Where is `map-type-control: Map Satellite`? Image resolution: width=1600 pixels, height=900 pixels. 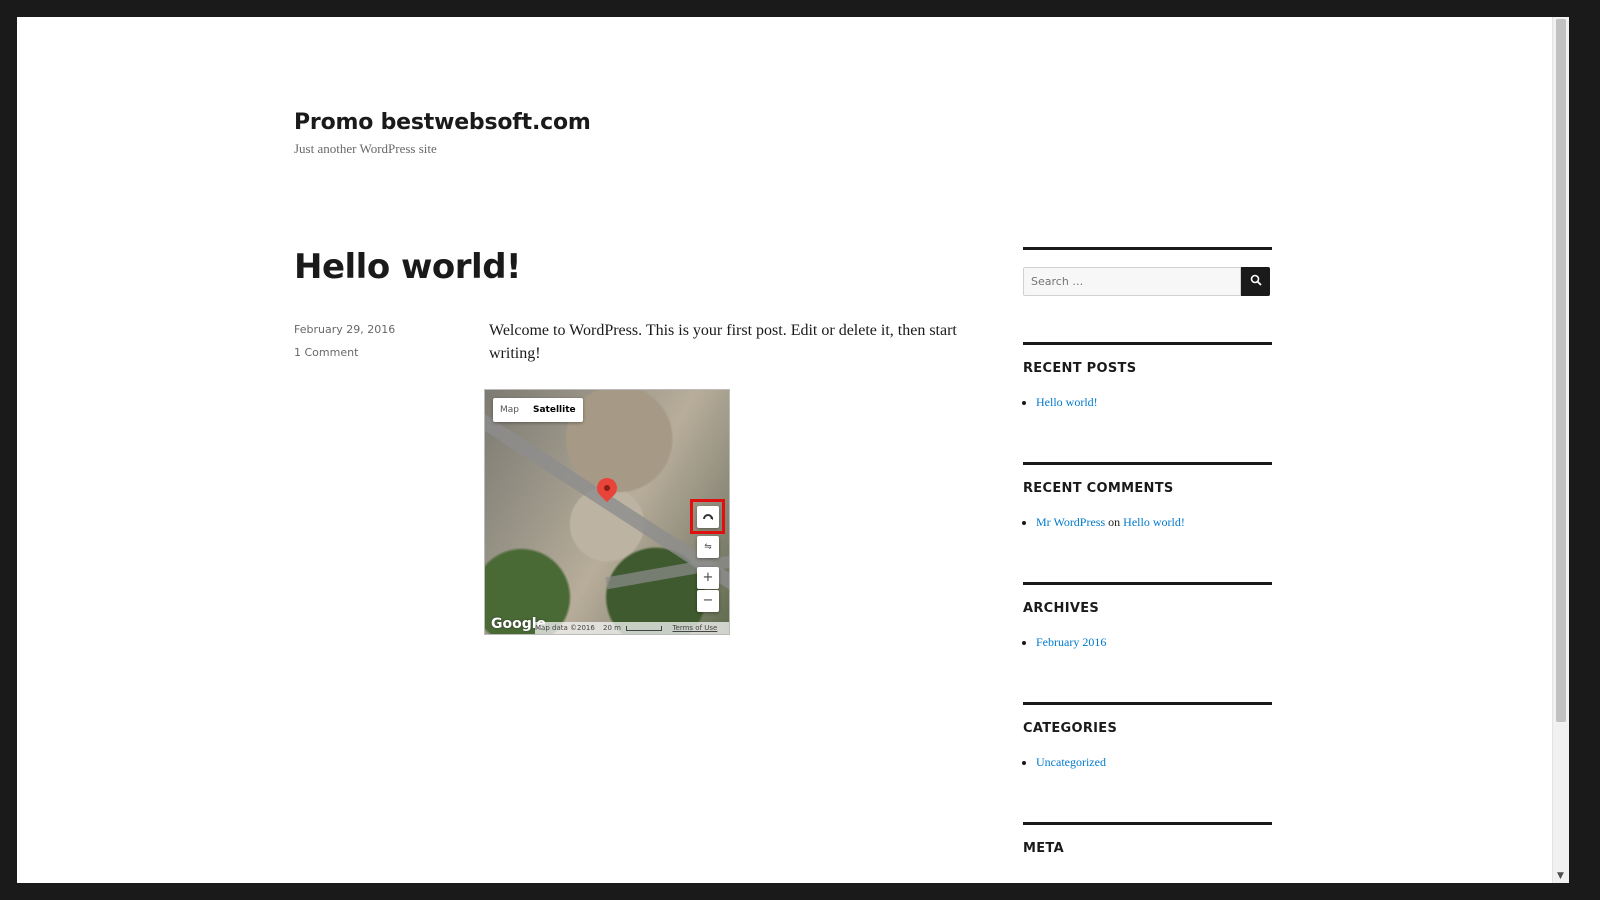
map-type-control: Map Satellite is located at coordinates (538, 410).